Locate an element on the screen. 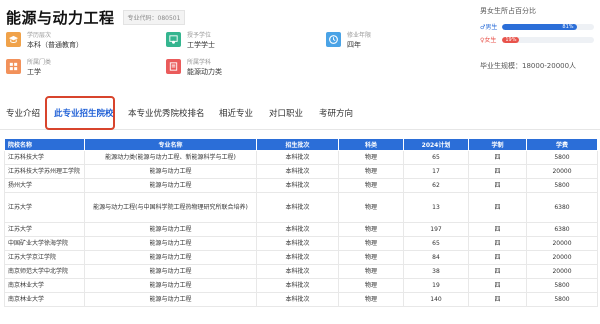 The image size is (600, 324). table-row: 中国矿业大学徐海学院 能源与动力工程 本科批次 物理 65 四 20000 is located at coordinates (301, 243).